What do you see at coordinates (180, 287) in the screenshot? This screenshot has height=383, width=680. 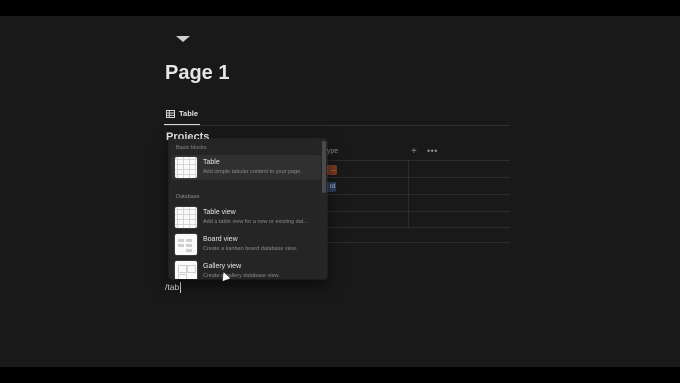 I see `text-caret` at bounding box center [180, 287].